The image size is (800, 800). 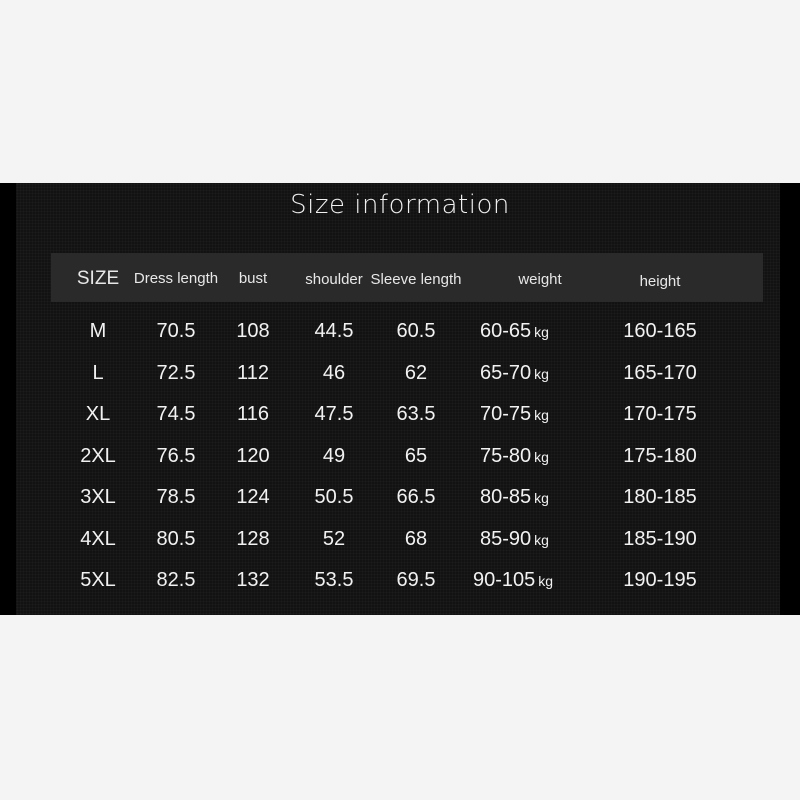 I want to click on cell-value: 50.5, so click(x=334, y=497).